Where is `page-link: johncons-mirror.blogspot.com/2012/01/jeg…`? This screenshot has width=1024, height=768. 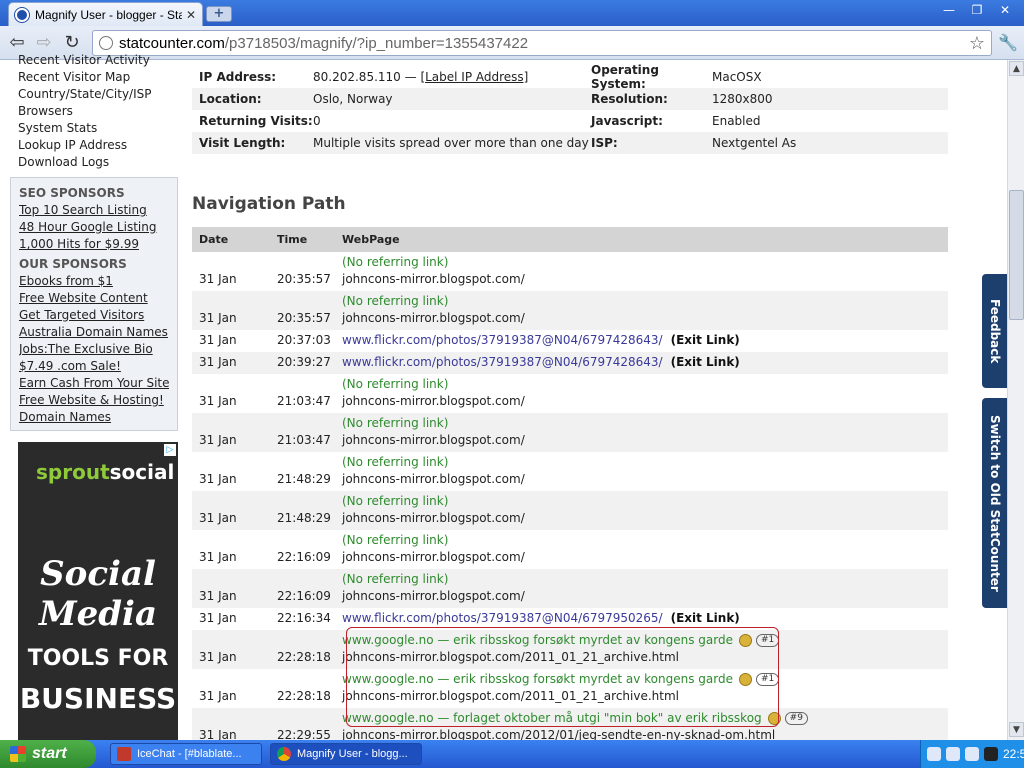
page-link: johncons-mirror.blogspot.com/2012/01/jeg… is located at coordinates (645, 733).